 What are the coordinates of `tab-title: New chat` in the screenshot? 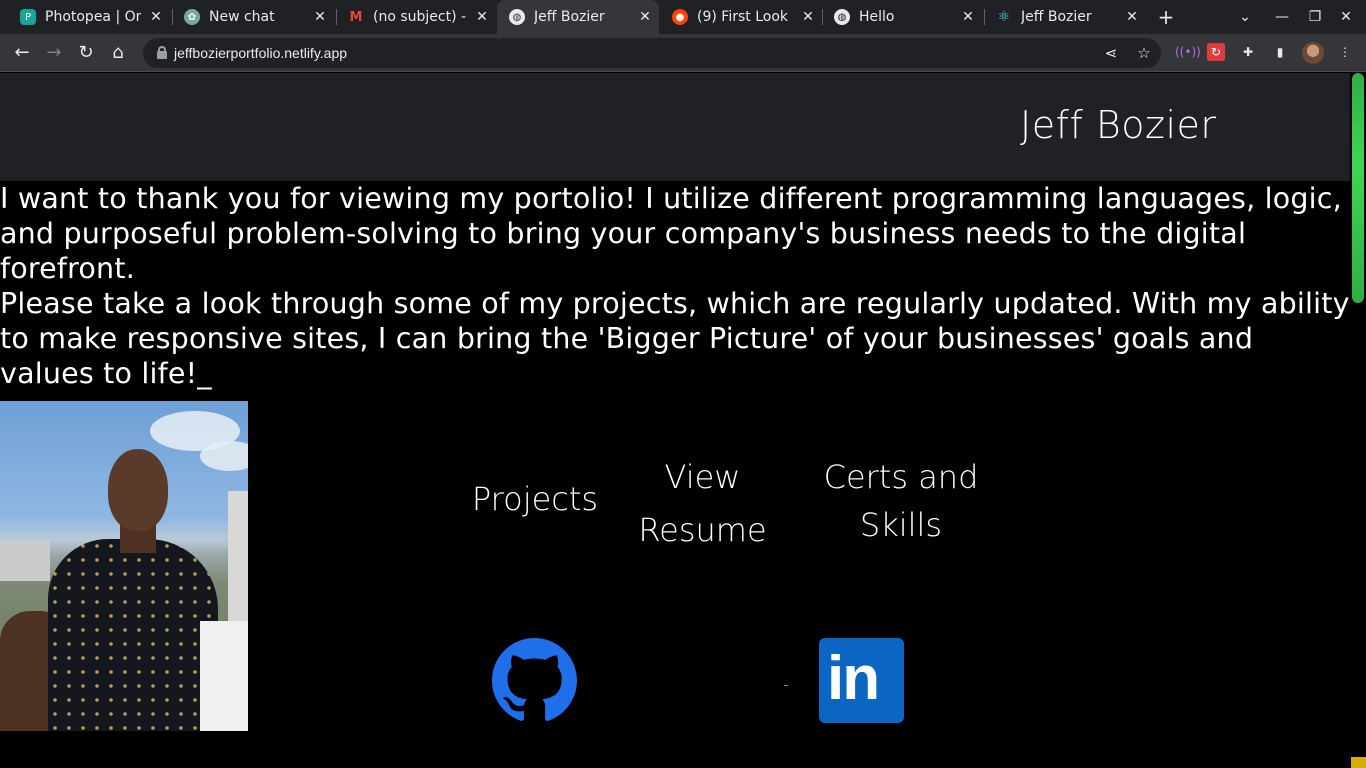 It's located at (242, 17).